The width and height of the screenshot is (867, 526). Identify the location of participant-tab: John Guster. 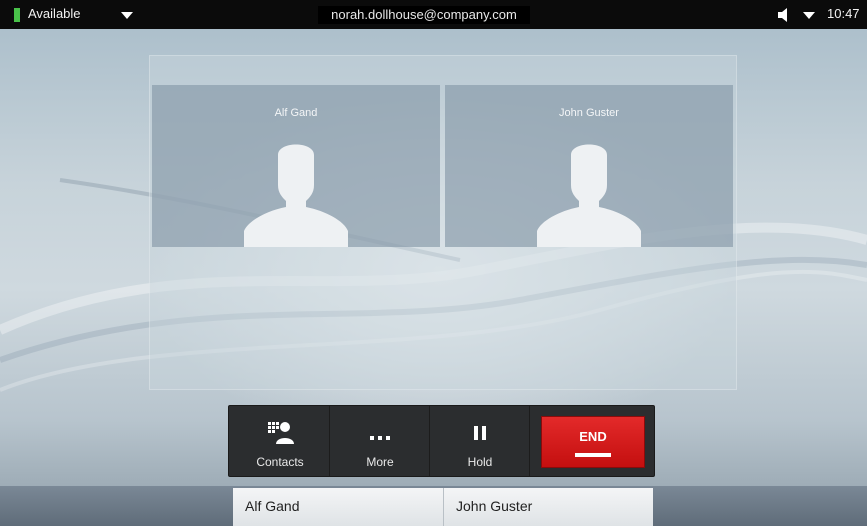
(548, 507).